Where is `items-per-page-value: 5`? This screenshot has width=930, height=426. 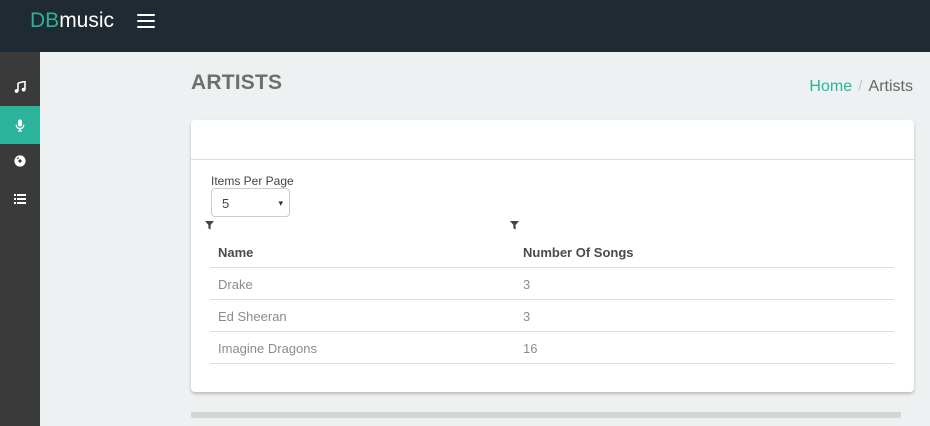
items-per-page-value: 5 is located at coordinates (226, 203).